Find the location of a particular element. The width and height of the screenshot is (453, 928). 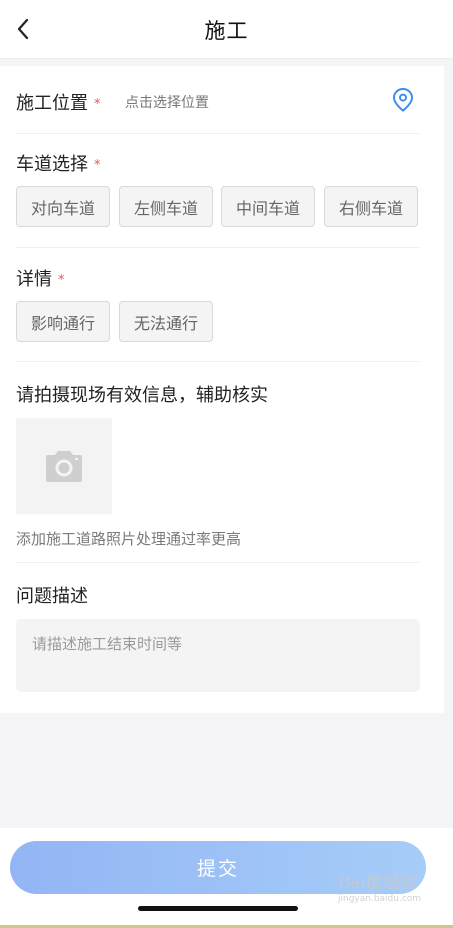

top-navigation-bar: 施工 is located at coordinates (226, 29).